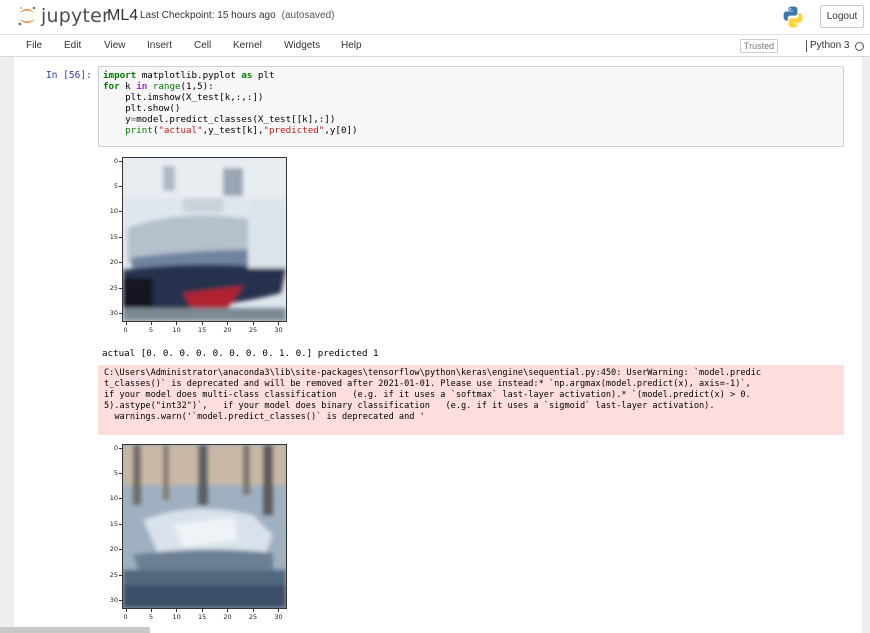 This screenshot has width=870, height=633. I want to click on code-keyword: in, so click(142, 86).